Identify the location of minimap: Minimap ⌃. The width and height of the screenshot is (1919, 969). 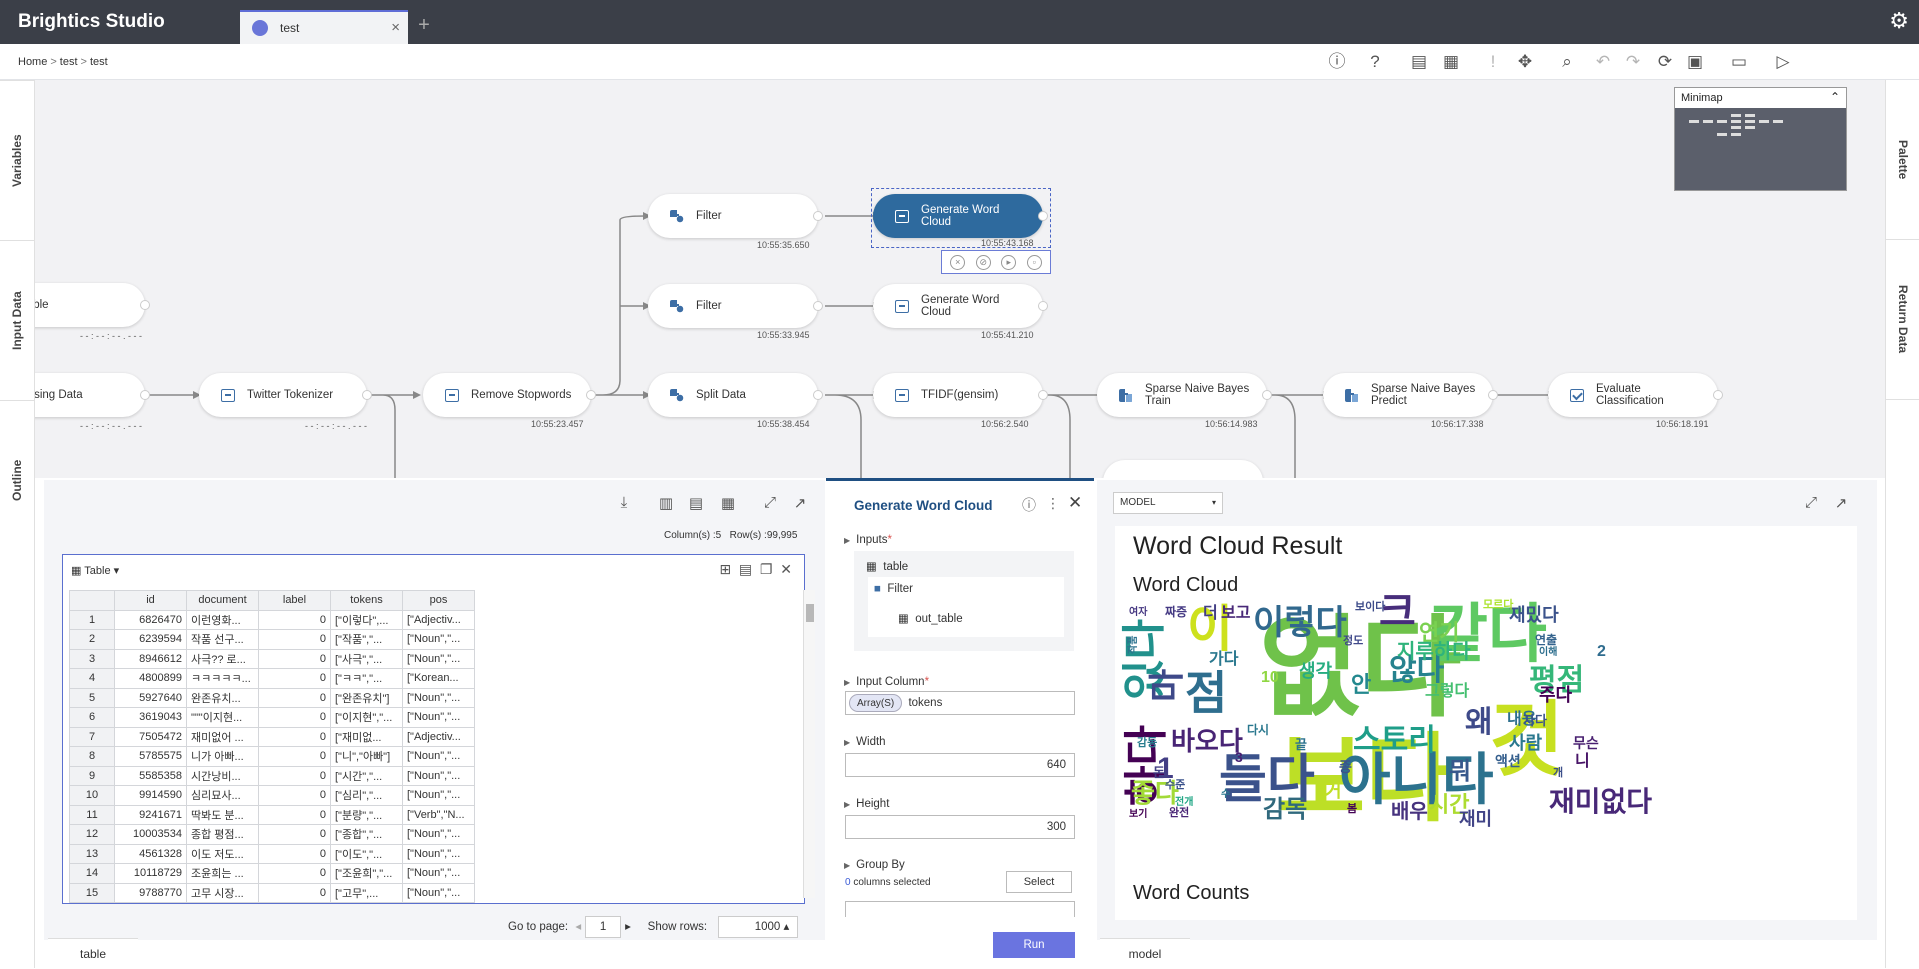
(1760, 139).